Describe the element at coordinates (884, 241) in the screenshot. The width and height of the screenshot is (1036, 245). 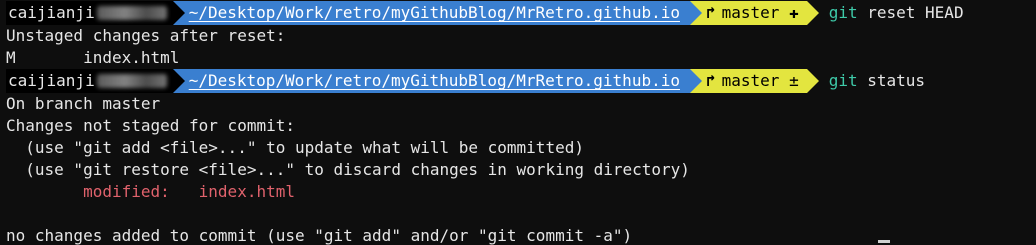
I see `terminal-cursor` at that location.